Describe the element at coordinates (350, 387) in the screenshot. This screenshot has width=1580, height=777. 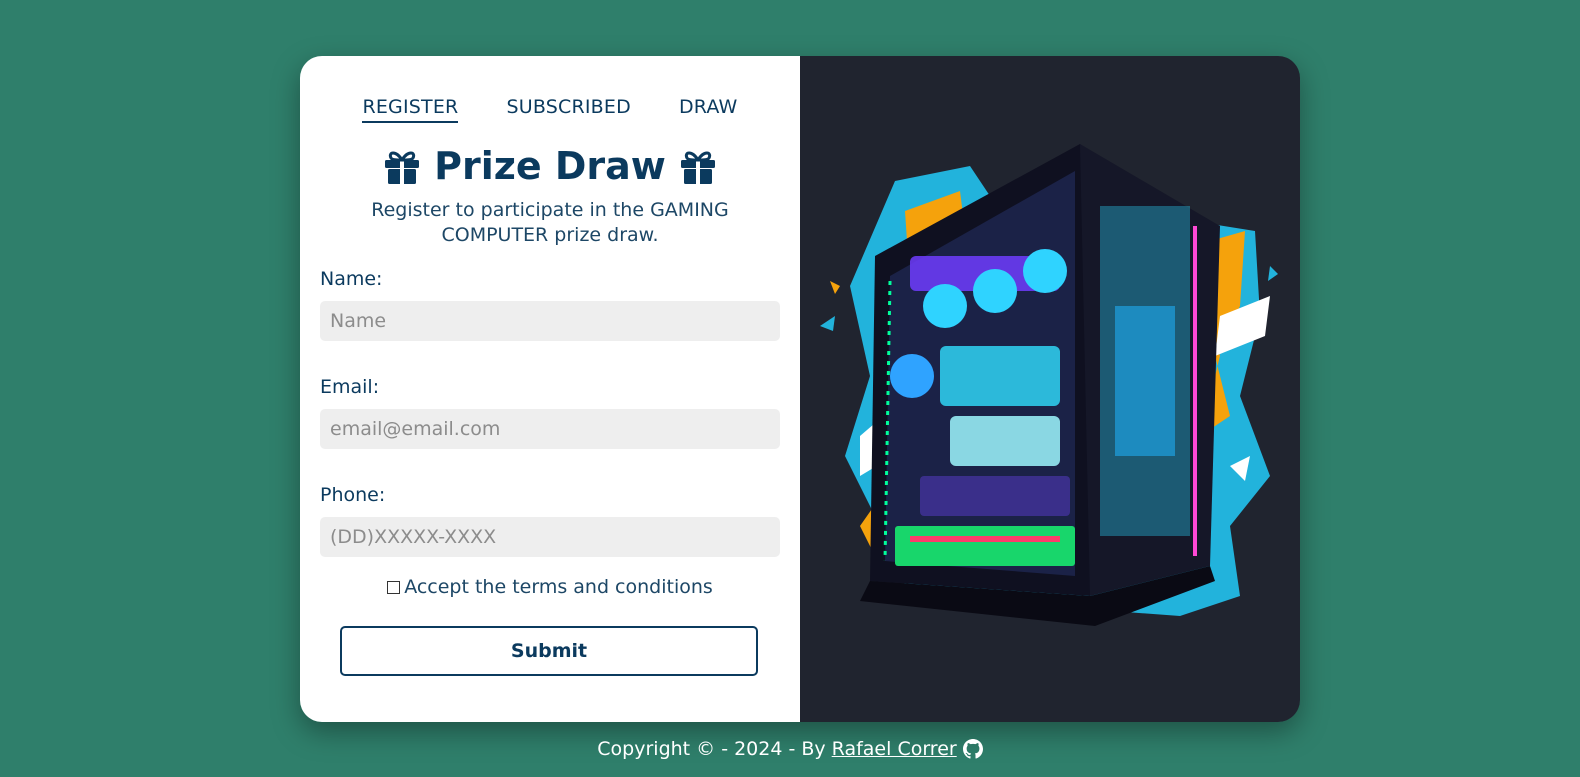
I see `email-label: Email:` at that location.